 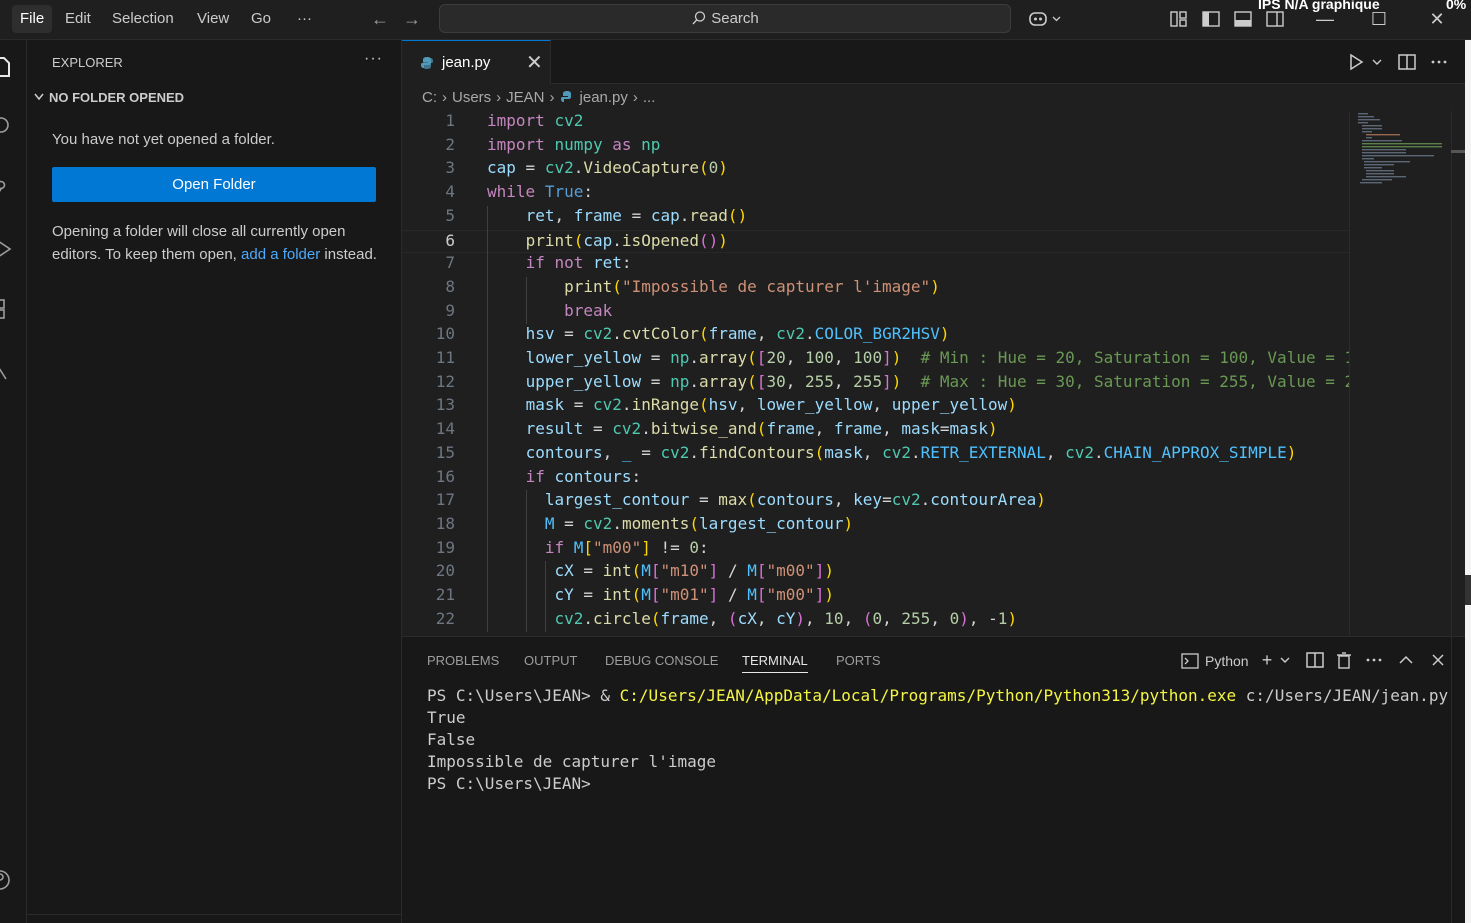 What do you see at coordinates (1379, 19) in the screenshot?
I see `maximize-icon: ☐` at bounding box center [1379, 19].